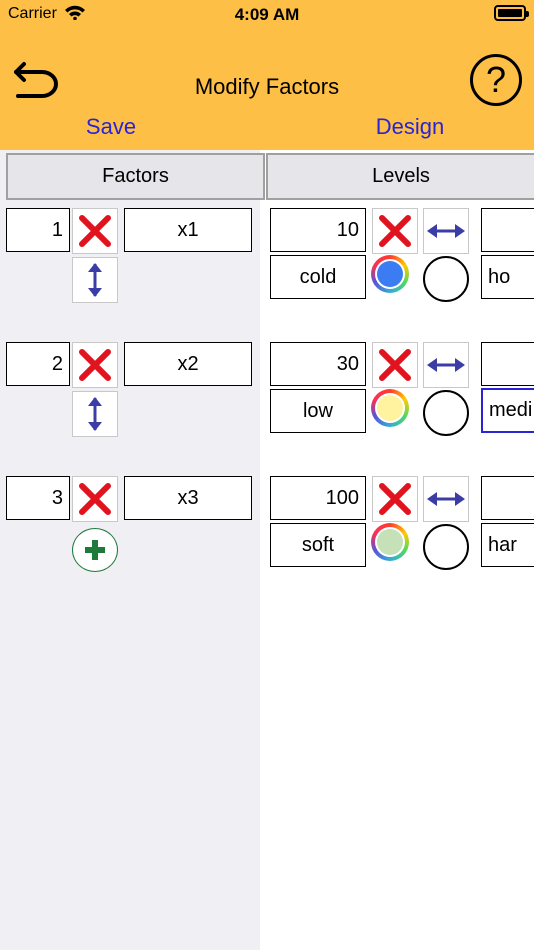  What do you see at coordinates (318, 230) in the screenshot?
I see `level-value-field: 10` at bounding box center [318, 230].